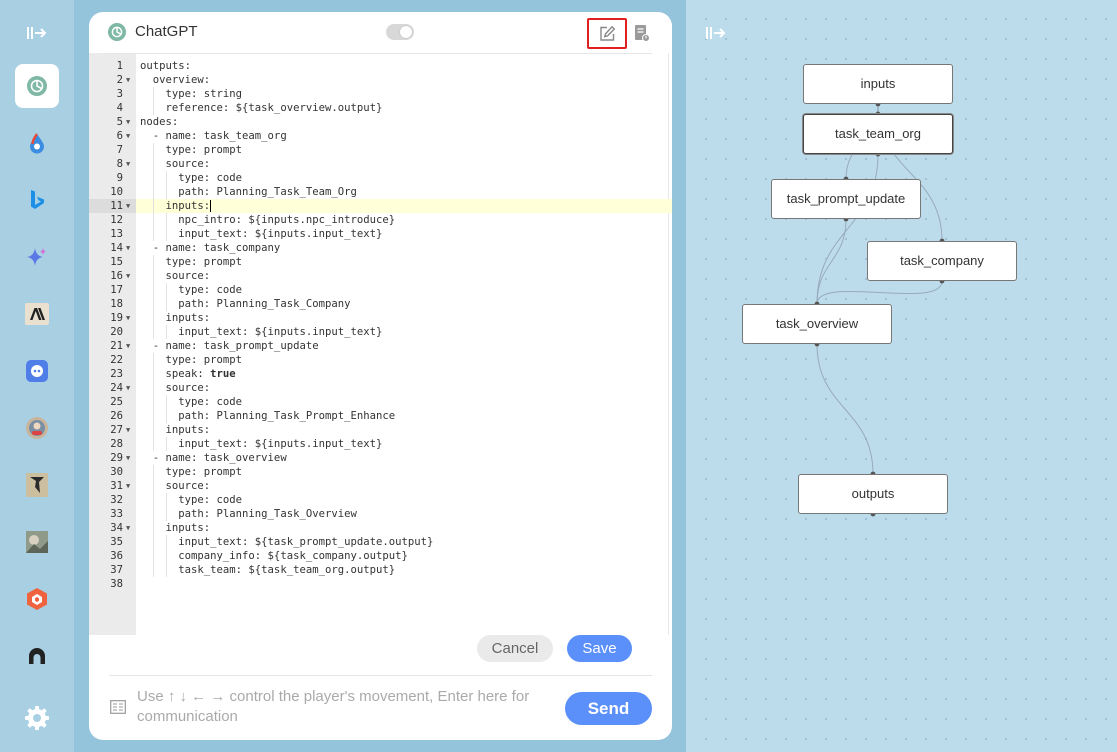 Image resolution: width=1117 pixels, height=752 pixels. I want to click on flow-node-task-team-org: task_team_org, so click(878, 134).